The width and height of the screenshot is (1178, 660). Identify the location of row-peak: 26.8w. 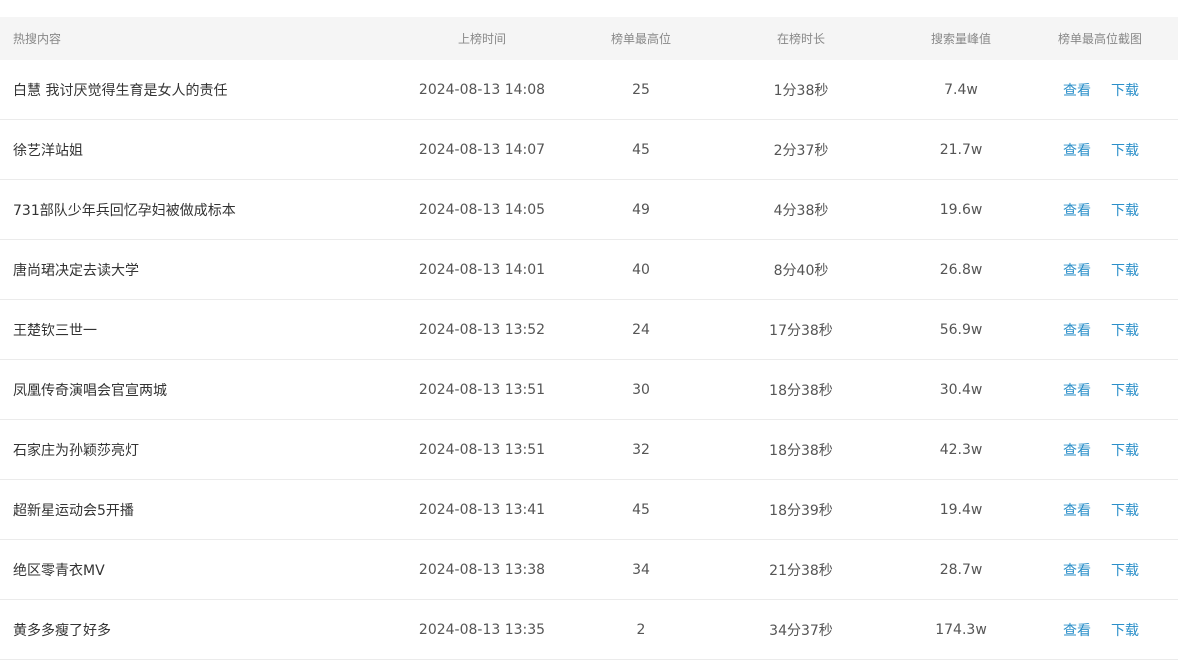
(961, 269).